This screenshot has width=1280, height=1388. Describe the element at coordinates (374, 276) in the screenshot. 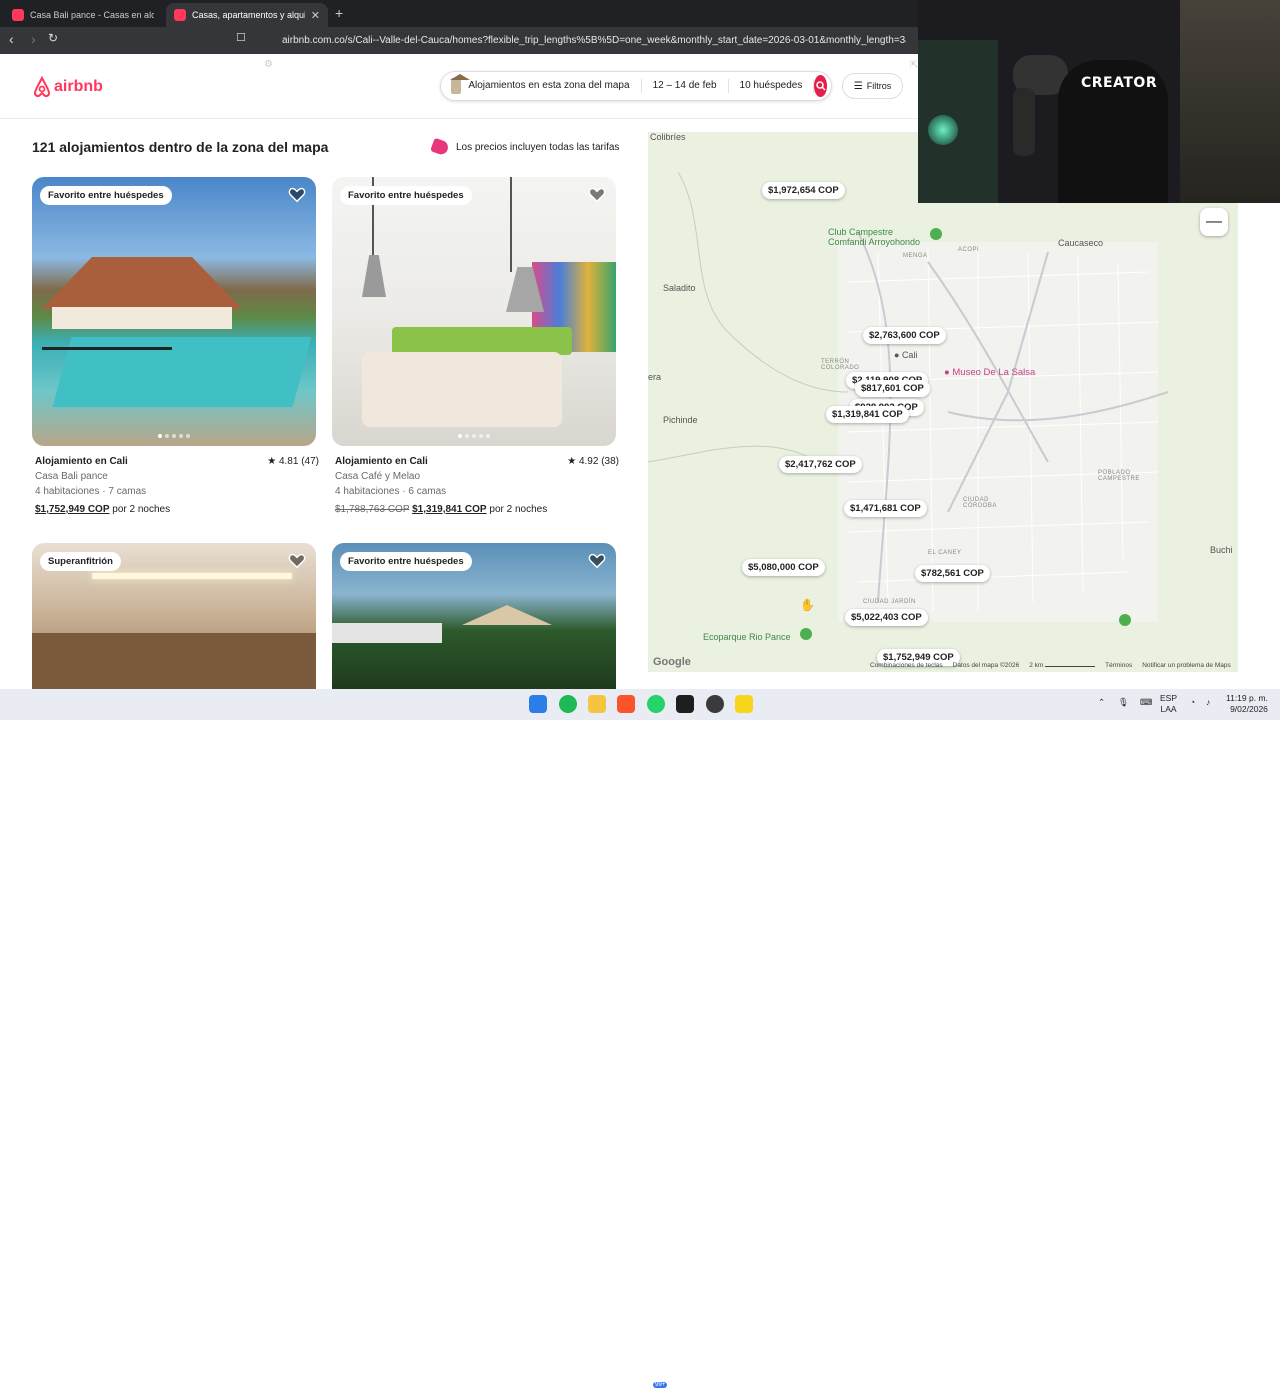

I see `pendant-lamp` at that location.